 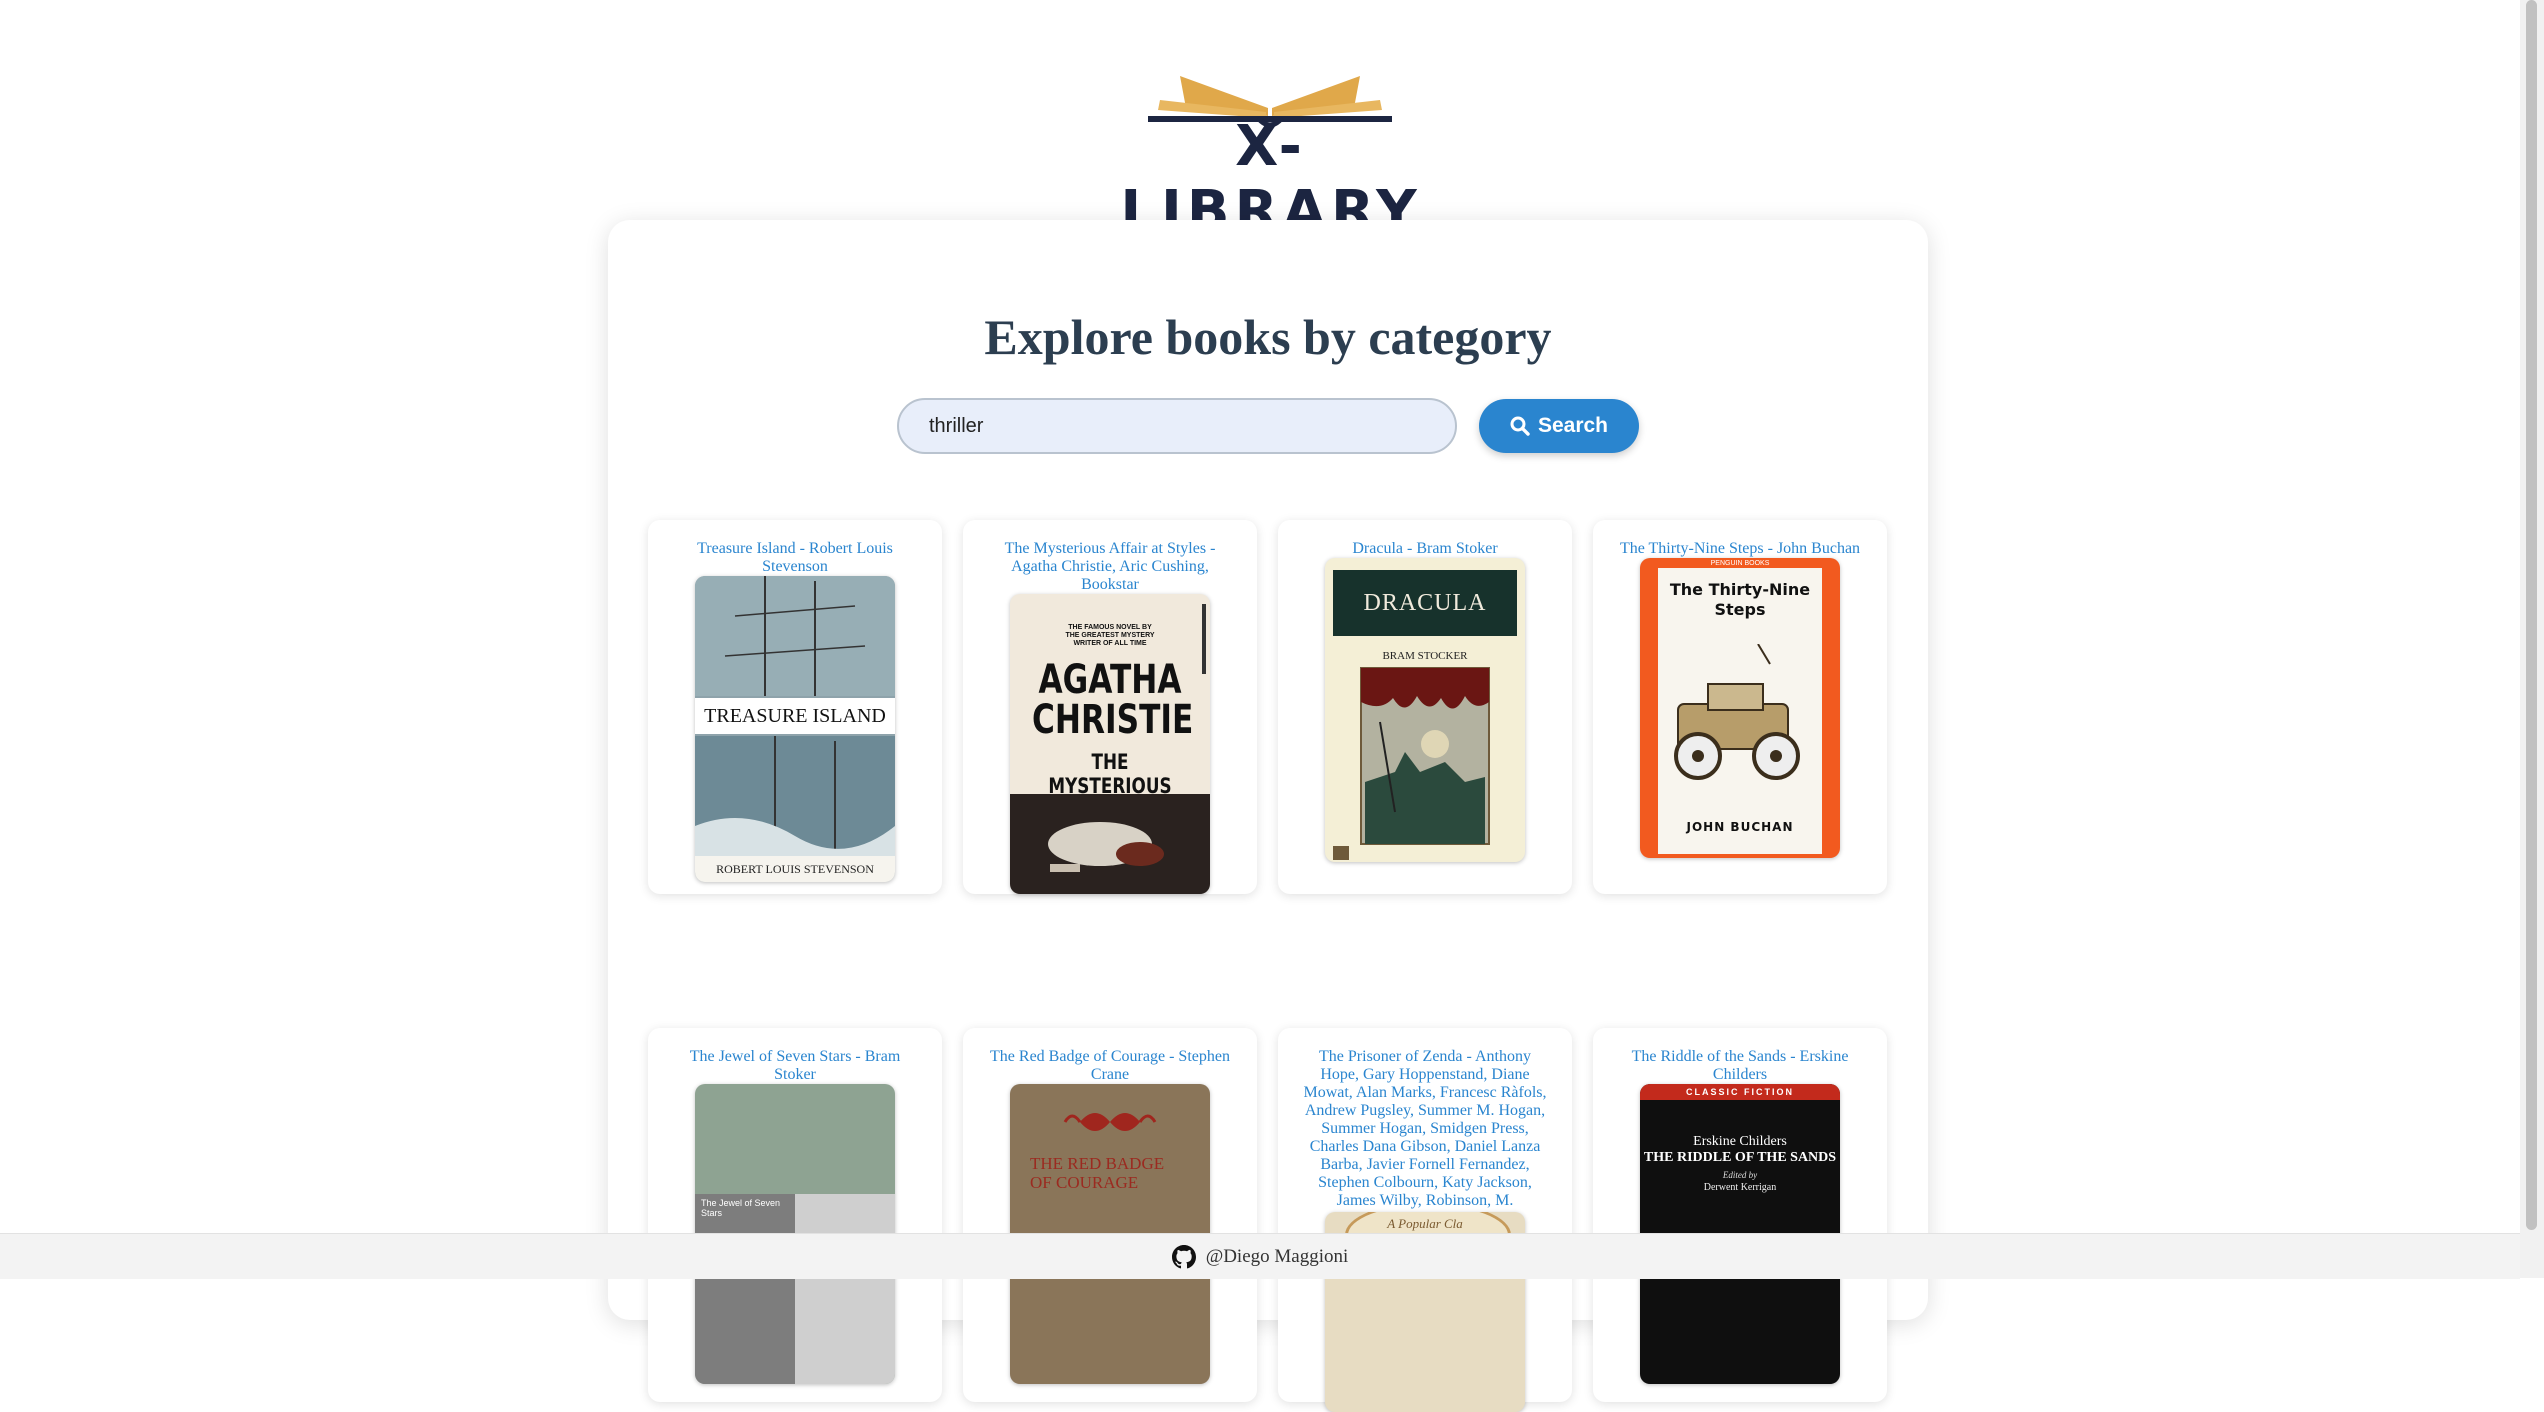 I want to click on cover-title: The Thirty-Nine Steps, so click(x=1740, y=599).